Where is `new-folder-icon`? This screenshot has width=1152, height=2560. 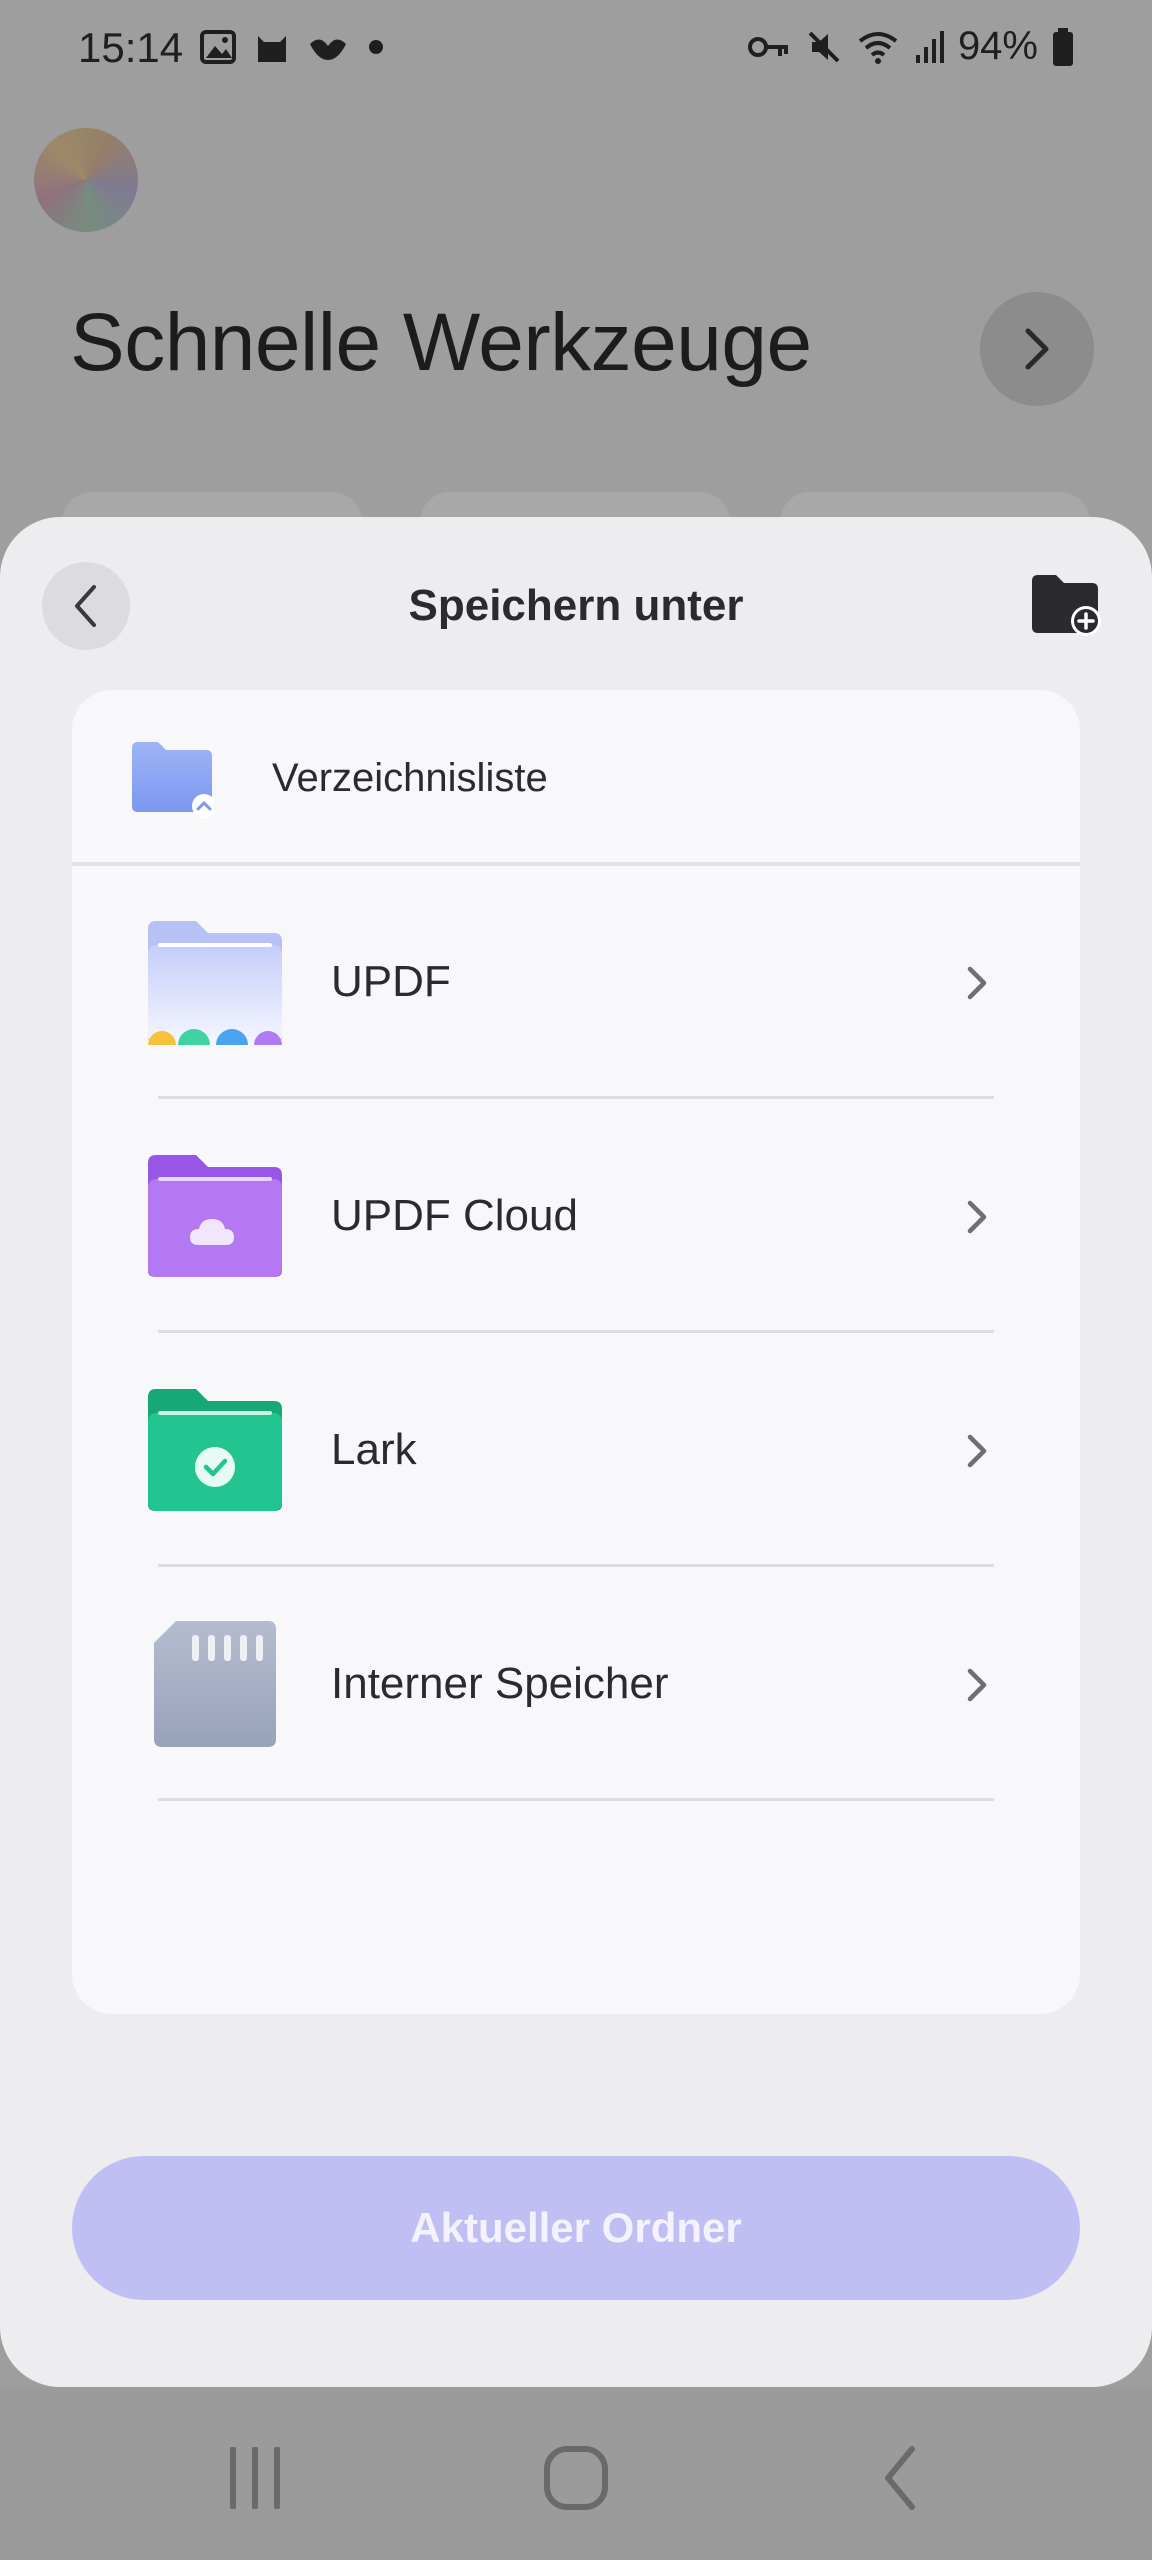
new-folder-icon is located at coordinates (1066, 605).